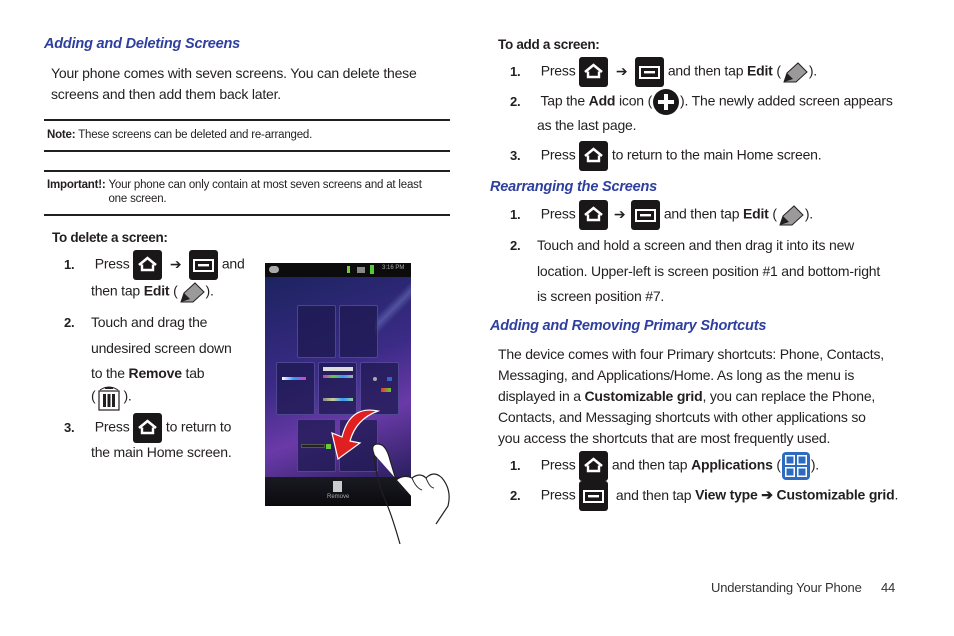 Image resolution: width=954 pixels, height=636 pixels. What do you see at coordinates (393, 307) in the screenshot?
I see `light-streak` at bounding box center [393, 307].